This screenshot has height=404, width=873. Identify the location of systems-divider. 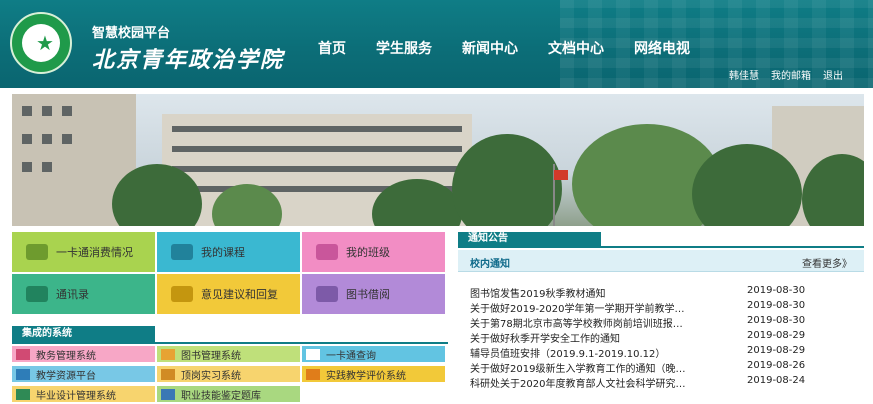
(230, 343).